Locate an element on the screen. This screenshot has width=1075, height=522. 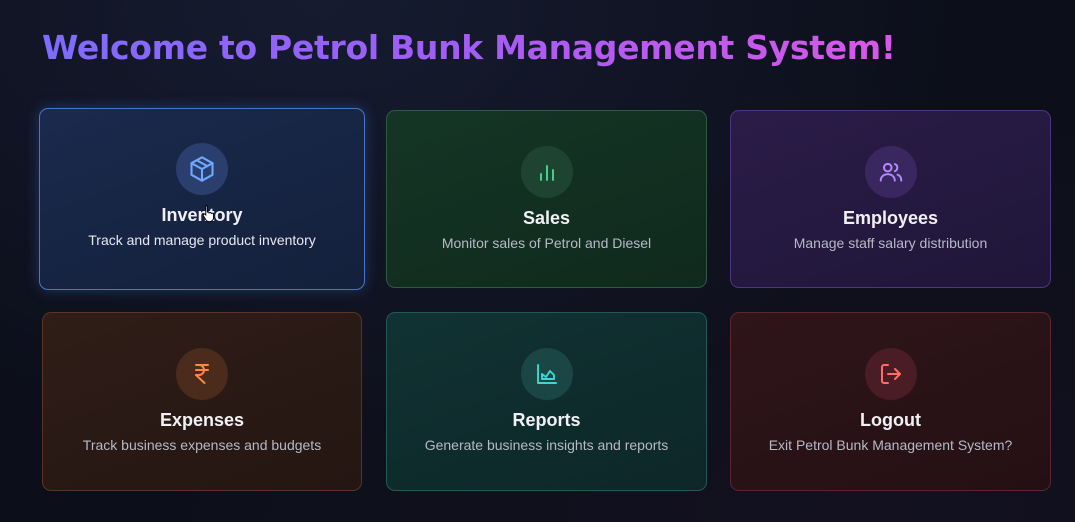
expenses-card-description: Track business expenses and budgets is located at coordinates (202, 445).